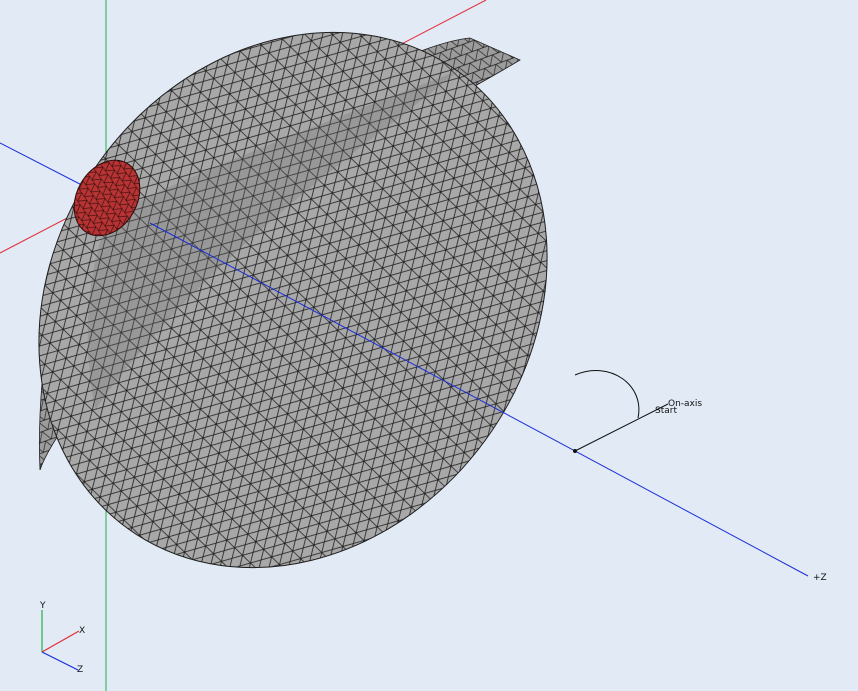 The height and width of the screenshot is (691, 858). Describe the element at coordinates (607, 394) in the screenshot. I see `onaxis-arc` at that location.